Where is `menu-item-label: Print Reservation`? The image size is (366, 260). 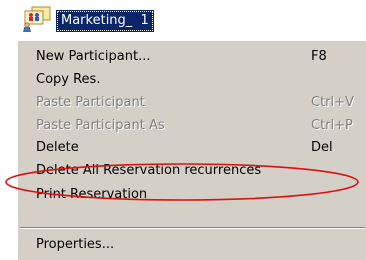 menu-item-label: Print Reservation is located at coordinates (92, 194).